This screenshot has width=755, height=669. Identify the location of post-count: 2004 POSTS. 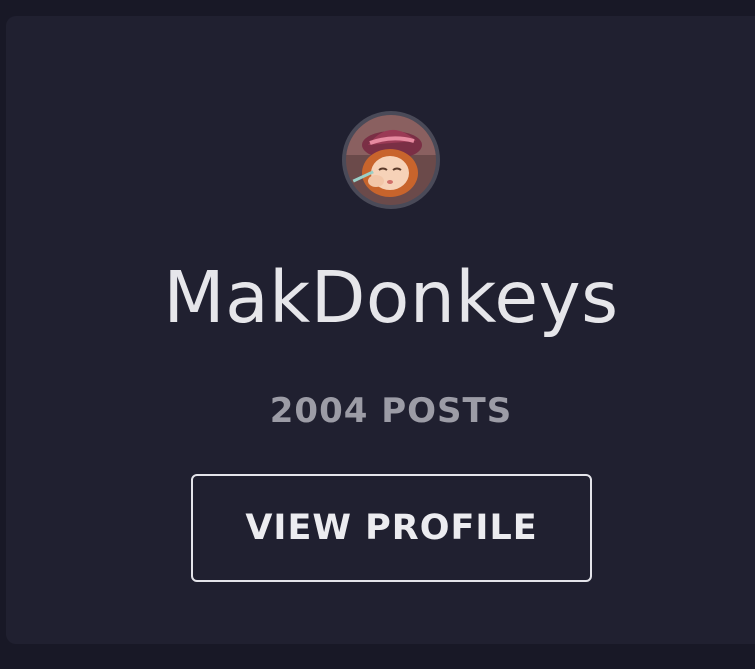
(391, 411).